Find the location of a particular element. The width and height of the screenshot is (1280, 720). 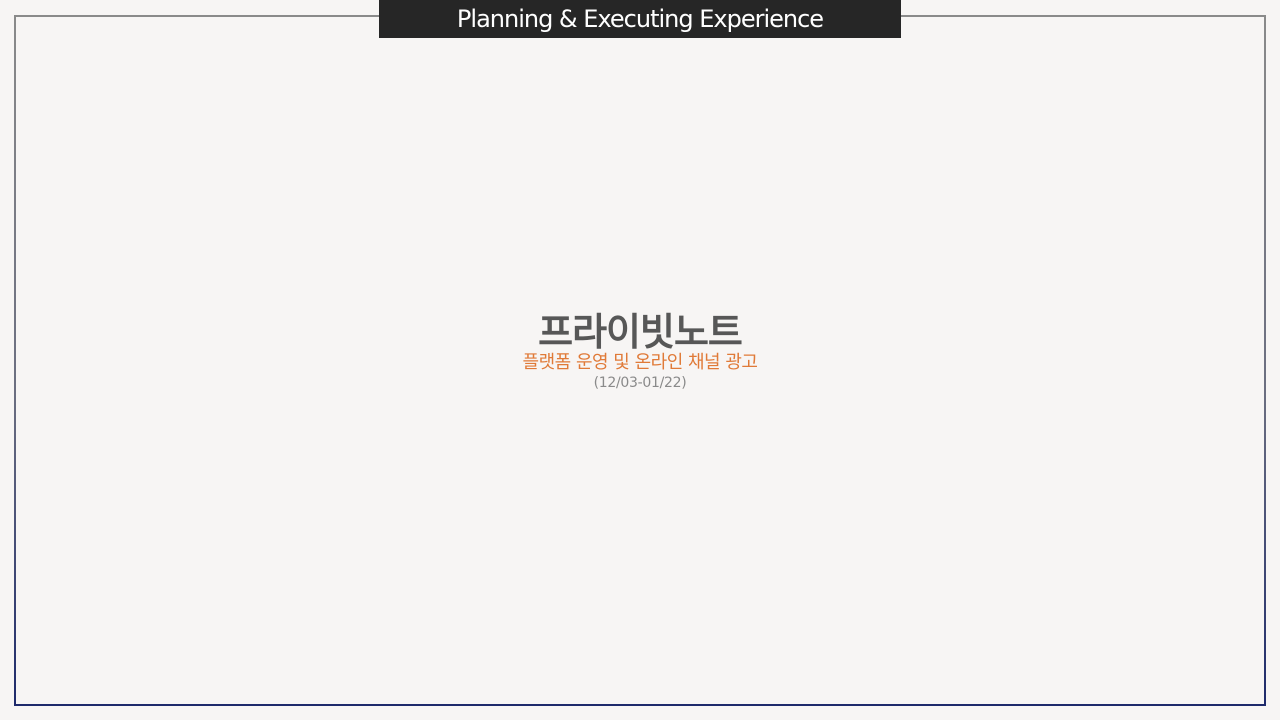

title-block: 프라이빗노트 플랫폼 운영 및 온라인 채널 광고 (12/03-01/22) is located at coordinates (640, 350).